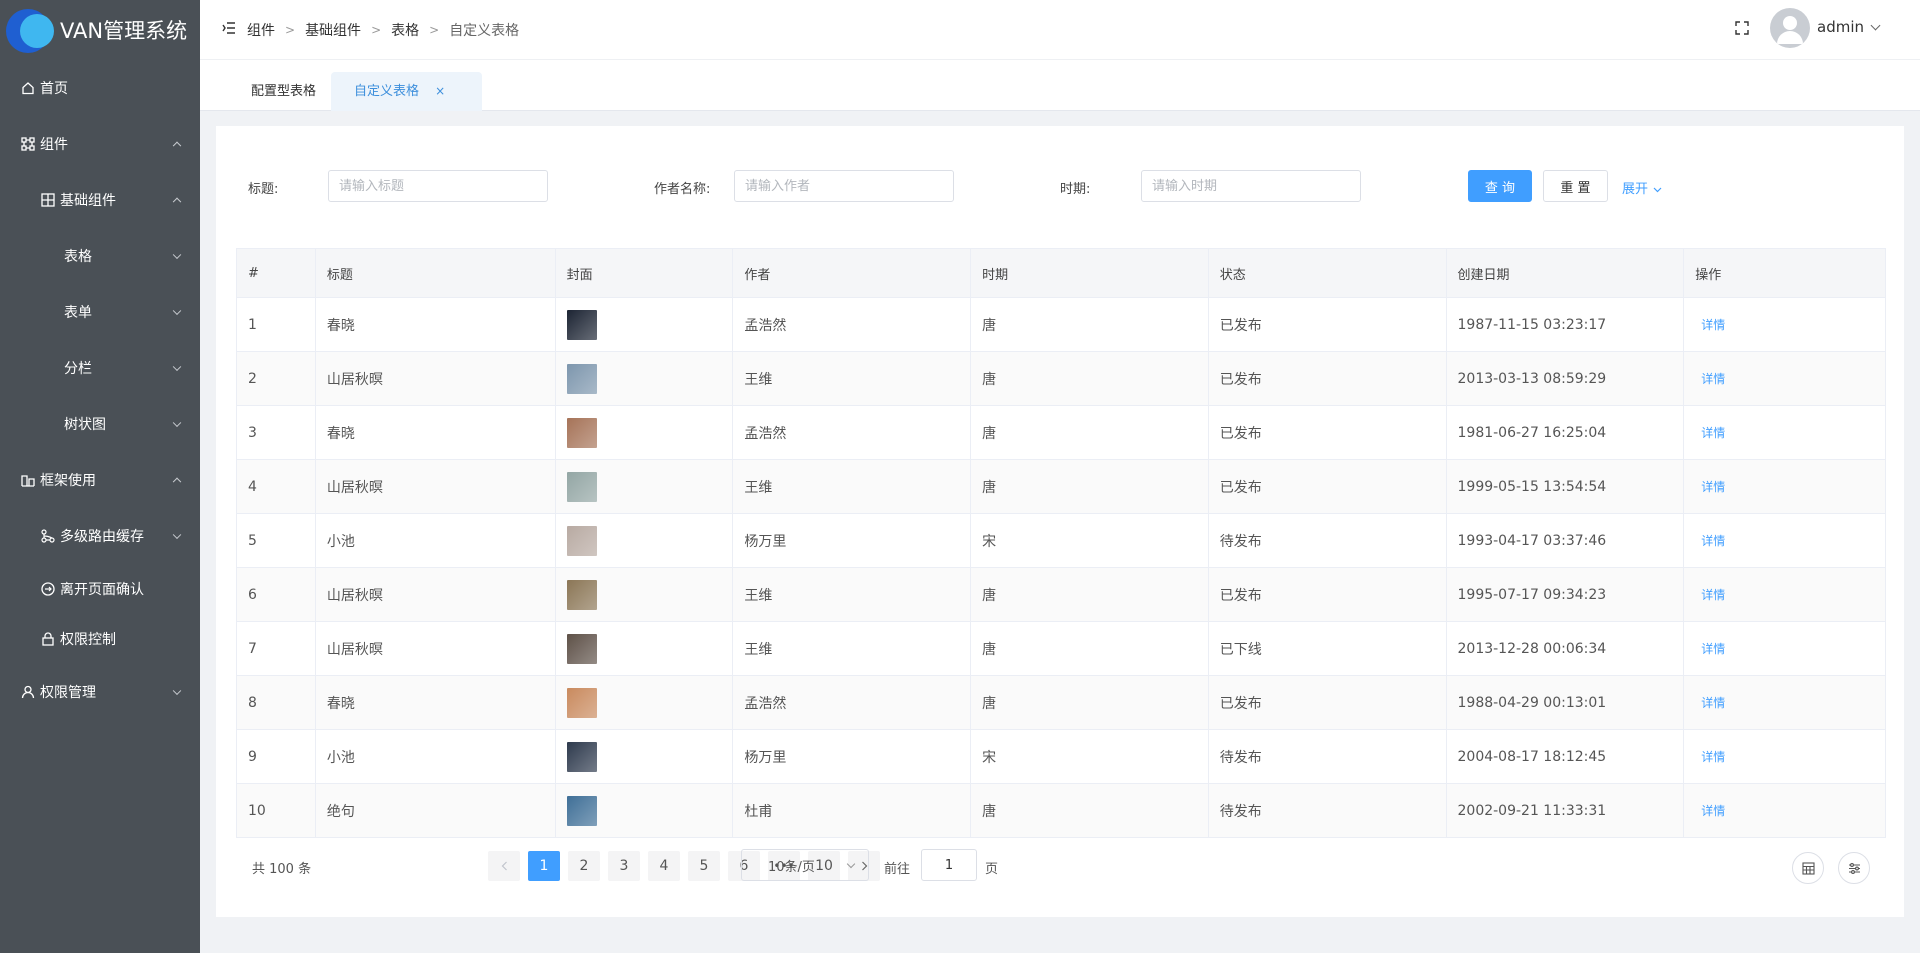  Describe the element at coordinates (100, 480) in the screenshot. I see `sidebar-item-framework: 框架使用` at that location.